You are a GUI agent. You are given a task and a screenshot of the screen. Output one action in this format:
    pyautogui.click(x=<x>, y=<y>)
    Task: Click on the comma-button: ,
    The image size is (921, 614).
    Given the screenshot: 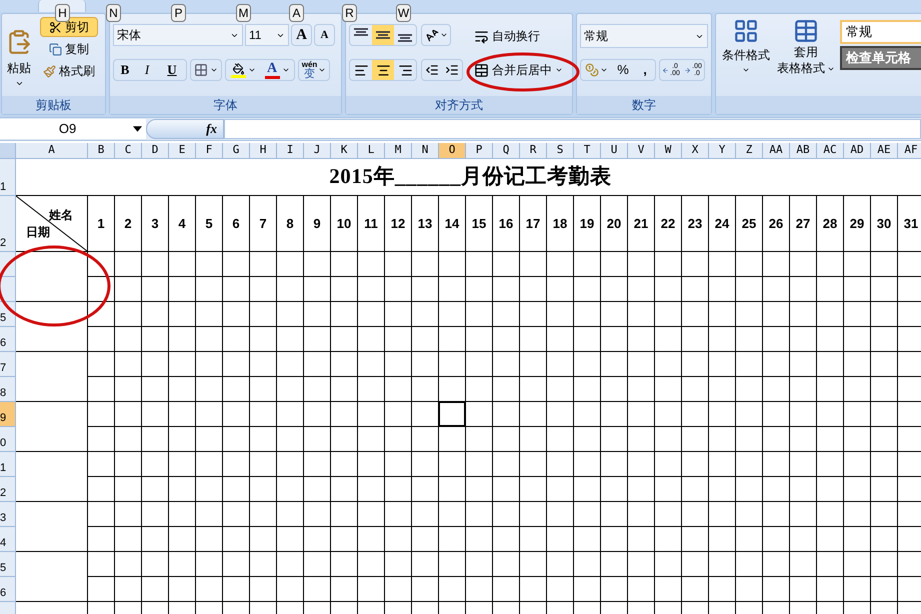 What is the action you would take?
    pyautogui.click(x=645, y=70)
    